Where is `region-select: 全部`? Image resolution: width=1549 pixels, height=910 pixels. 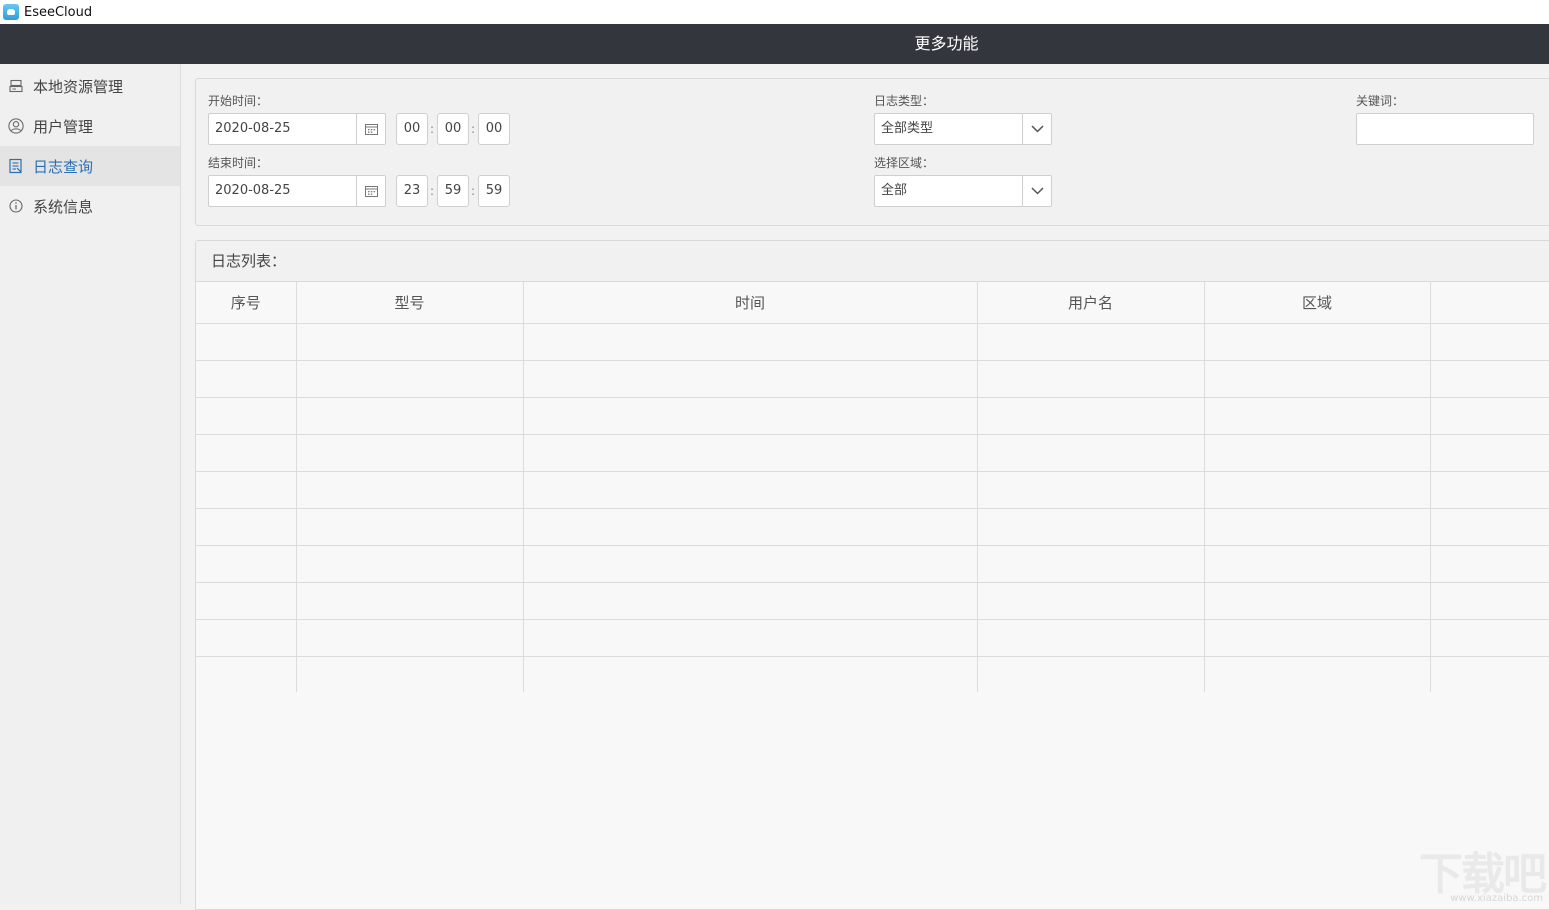 region-select: 全部 is located at coordinates (963, 191).